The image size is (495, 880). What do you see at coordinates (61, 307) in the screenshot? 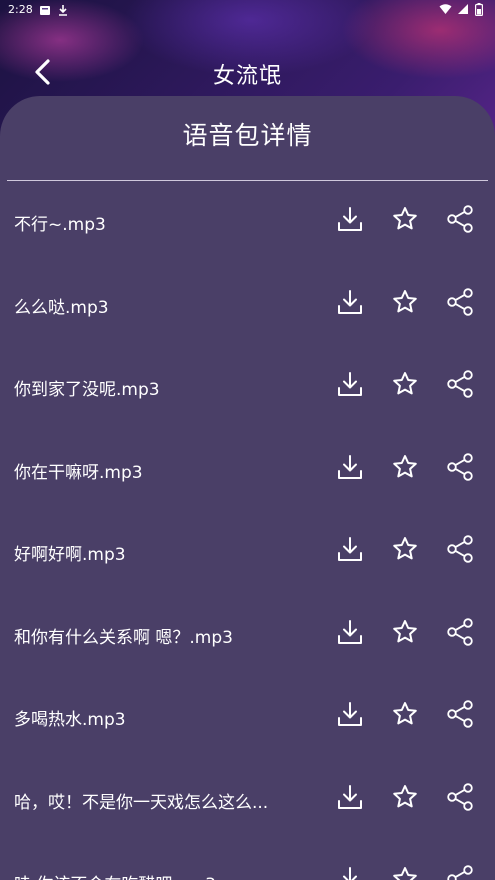
I see `list-item-label: 么么哒.mp3` at bounding box center [61, 307].